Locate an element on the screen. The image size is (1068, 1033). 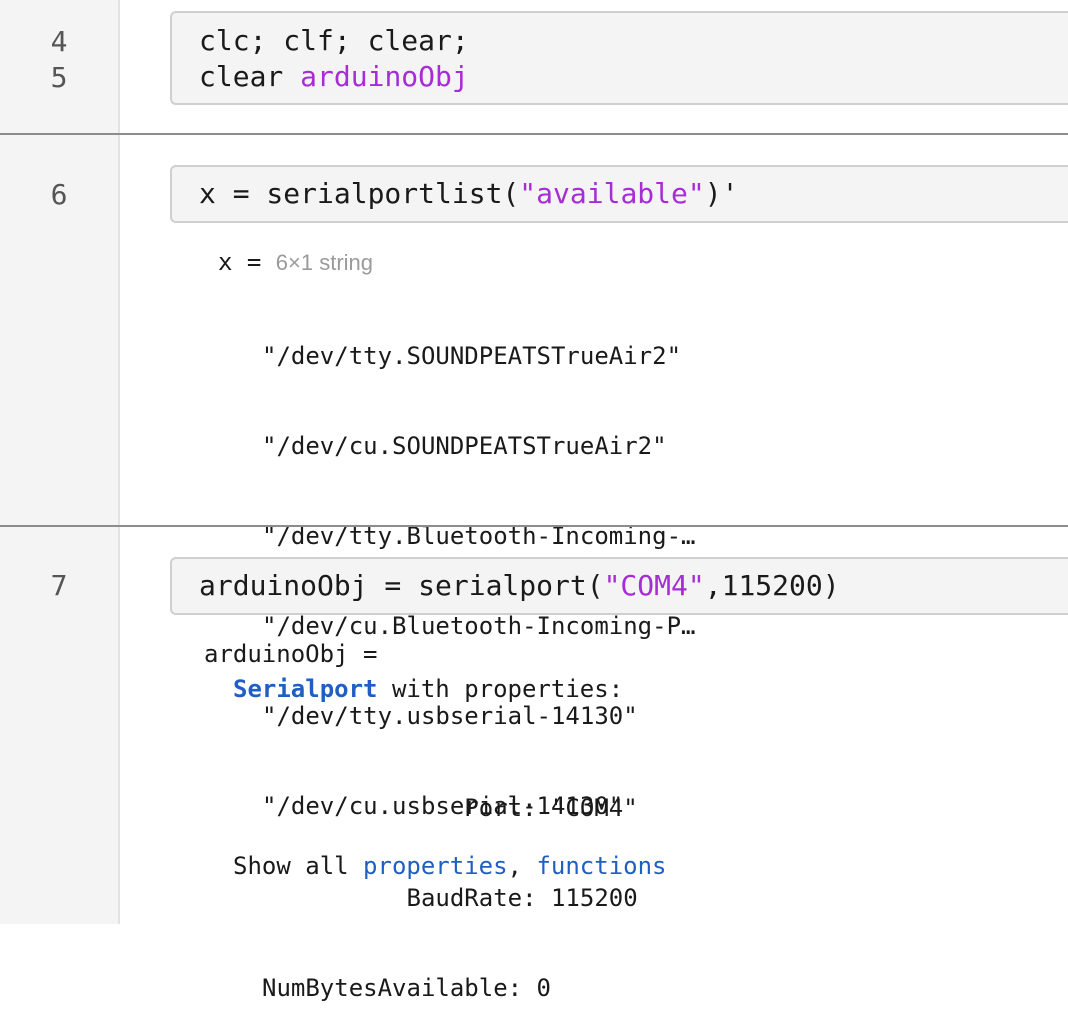
code-cell-3: arduinoObj = serialport("COM4",115200) is located at coordinates (619, 586).